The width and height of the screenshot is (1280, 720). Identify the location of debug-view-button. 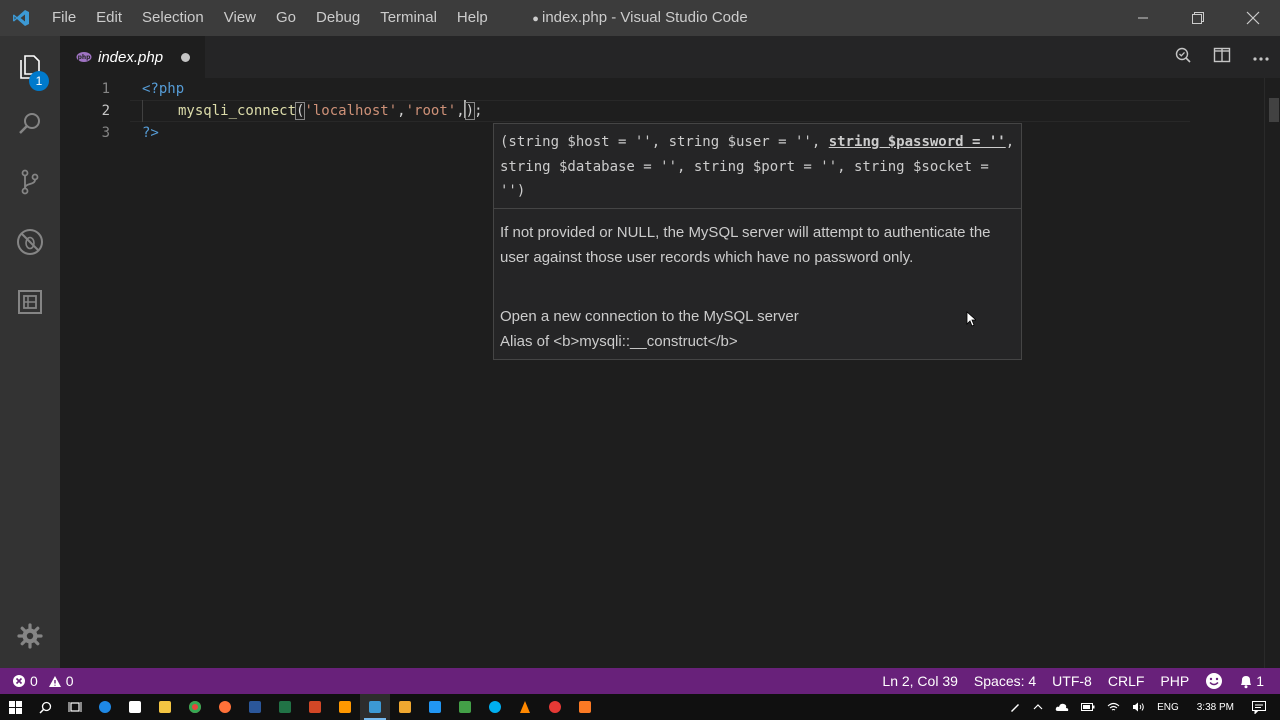
(30, 244).